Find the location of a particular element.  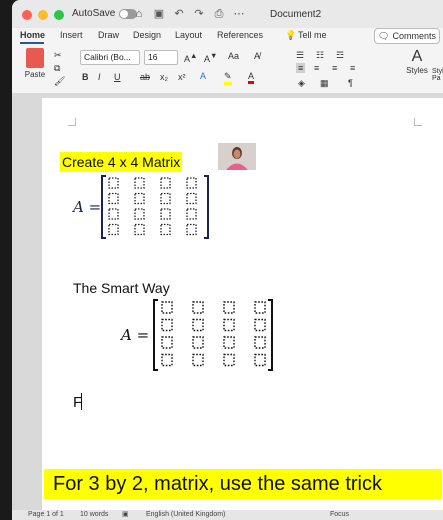

styles-pane-label: Styl Pa is located at coordinates (437, 75).